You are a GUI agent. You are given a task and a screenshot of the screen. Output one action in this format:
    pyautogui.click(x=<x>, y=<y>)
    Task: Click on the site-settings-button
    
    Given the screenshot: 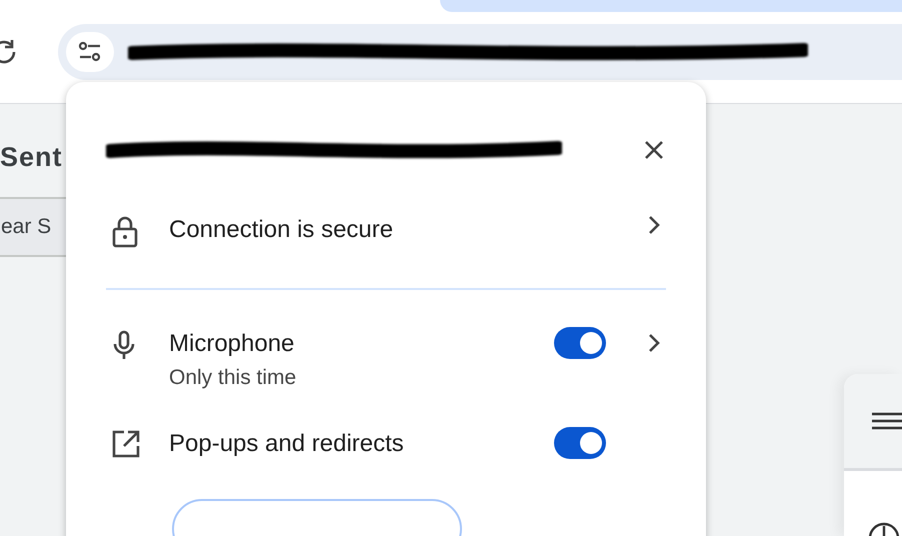 What is the action you would take?
    pyautogui.click(x=90, y=52)
    